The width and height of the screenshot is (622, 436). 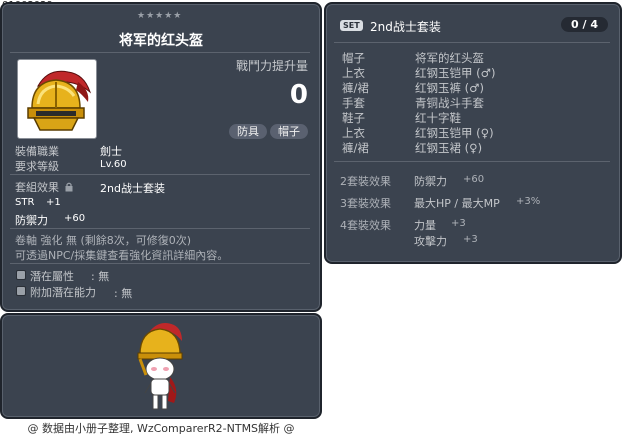 What do you see at coordinates (438, 118) in the screenshot?
I see `piece-name: 红十字鞋` at bounding box center [438, 118].